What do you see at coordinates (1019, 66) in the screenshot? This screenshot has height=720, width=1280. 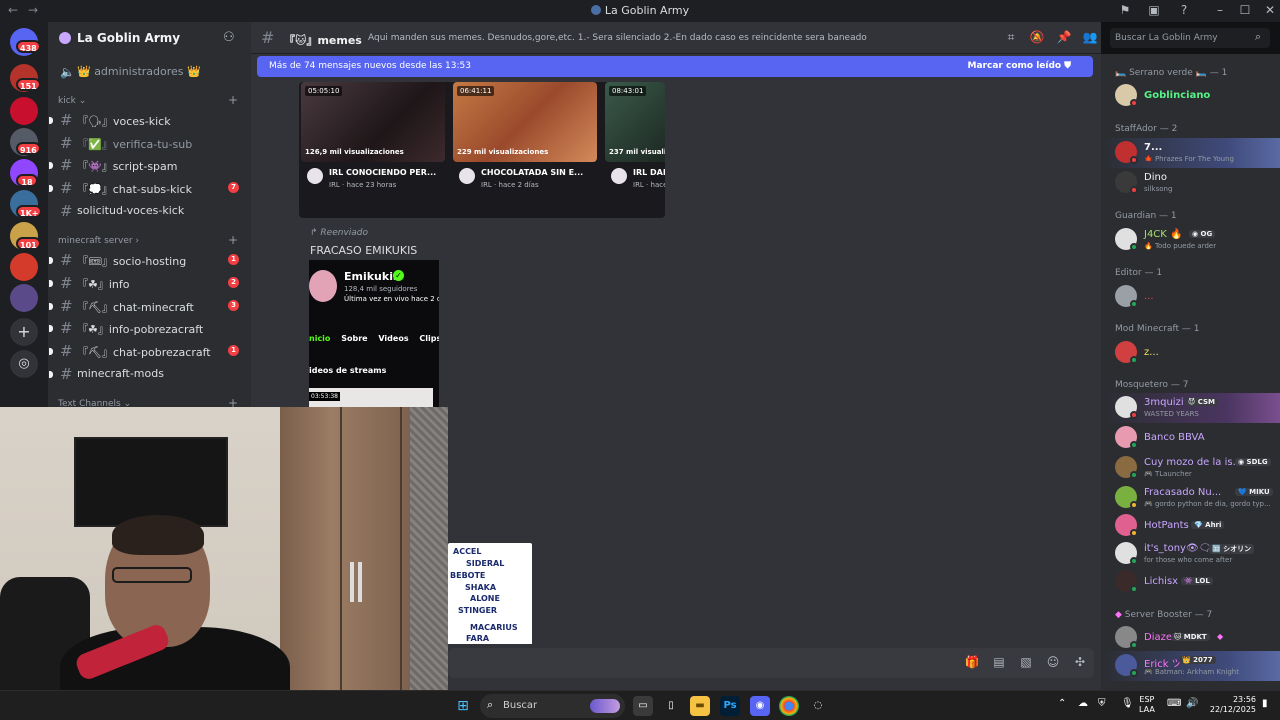 I see `mark-as-read-button: Marcar como leído ⛊` at bounding box center [1019, 66].